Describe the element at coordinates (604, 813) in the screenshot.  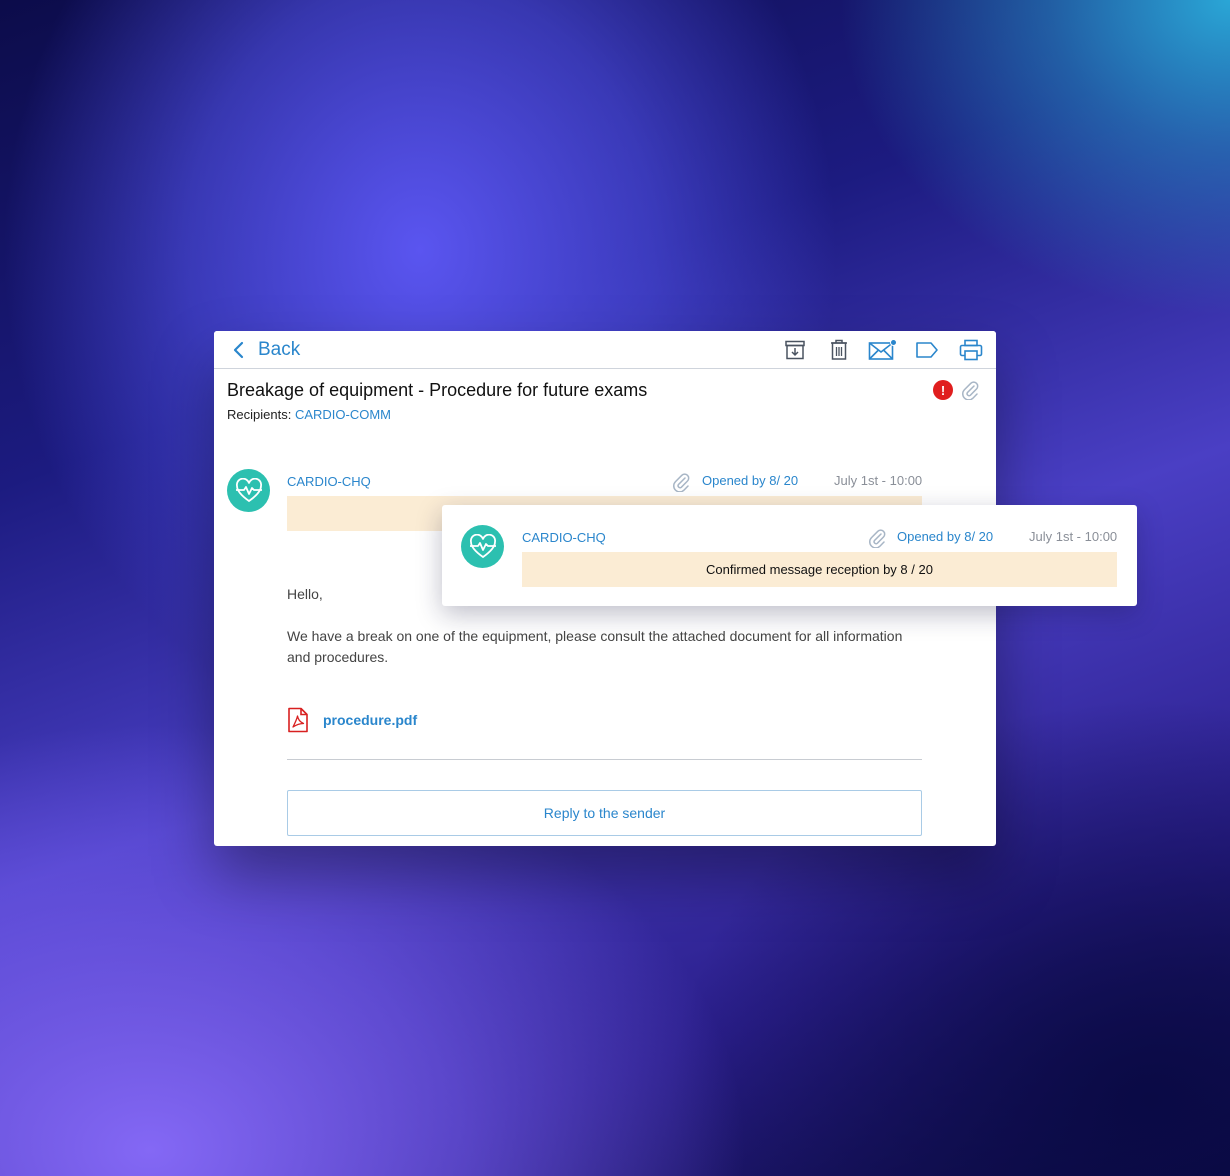
I see `reply-button: Reply to the sender` at that location.